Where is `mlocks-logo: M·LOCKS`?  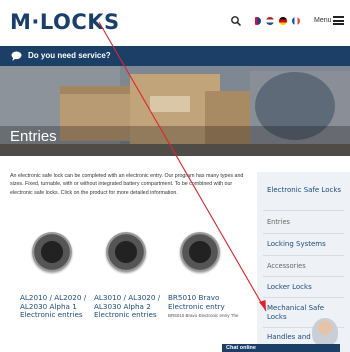
mlocks-logo: M·LOCKS is located at coordinates (65, 22).